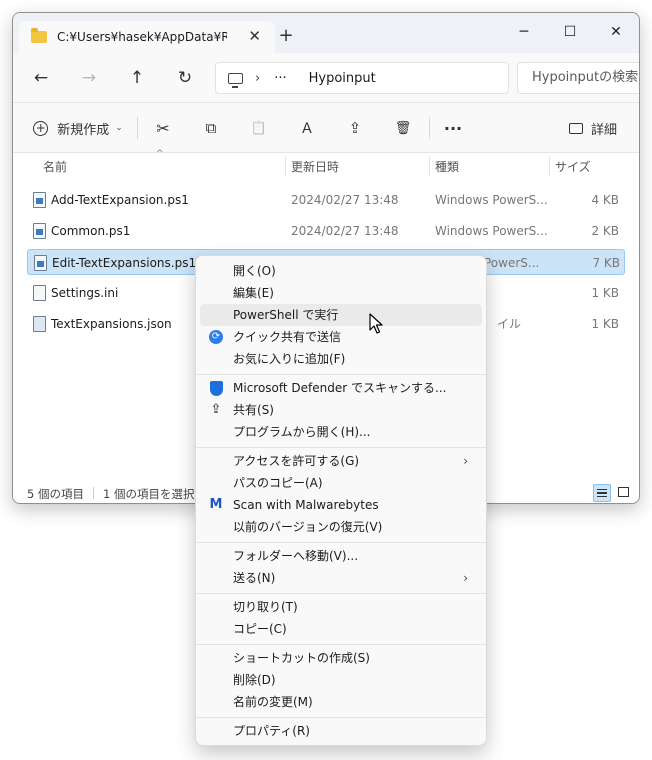 The height and width of the screenshot is (760, 652). What do you see at coordinates (286, 36) in the screenshot?
I see `new-tab-button: +` at bounding box center [286, 36].